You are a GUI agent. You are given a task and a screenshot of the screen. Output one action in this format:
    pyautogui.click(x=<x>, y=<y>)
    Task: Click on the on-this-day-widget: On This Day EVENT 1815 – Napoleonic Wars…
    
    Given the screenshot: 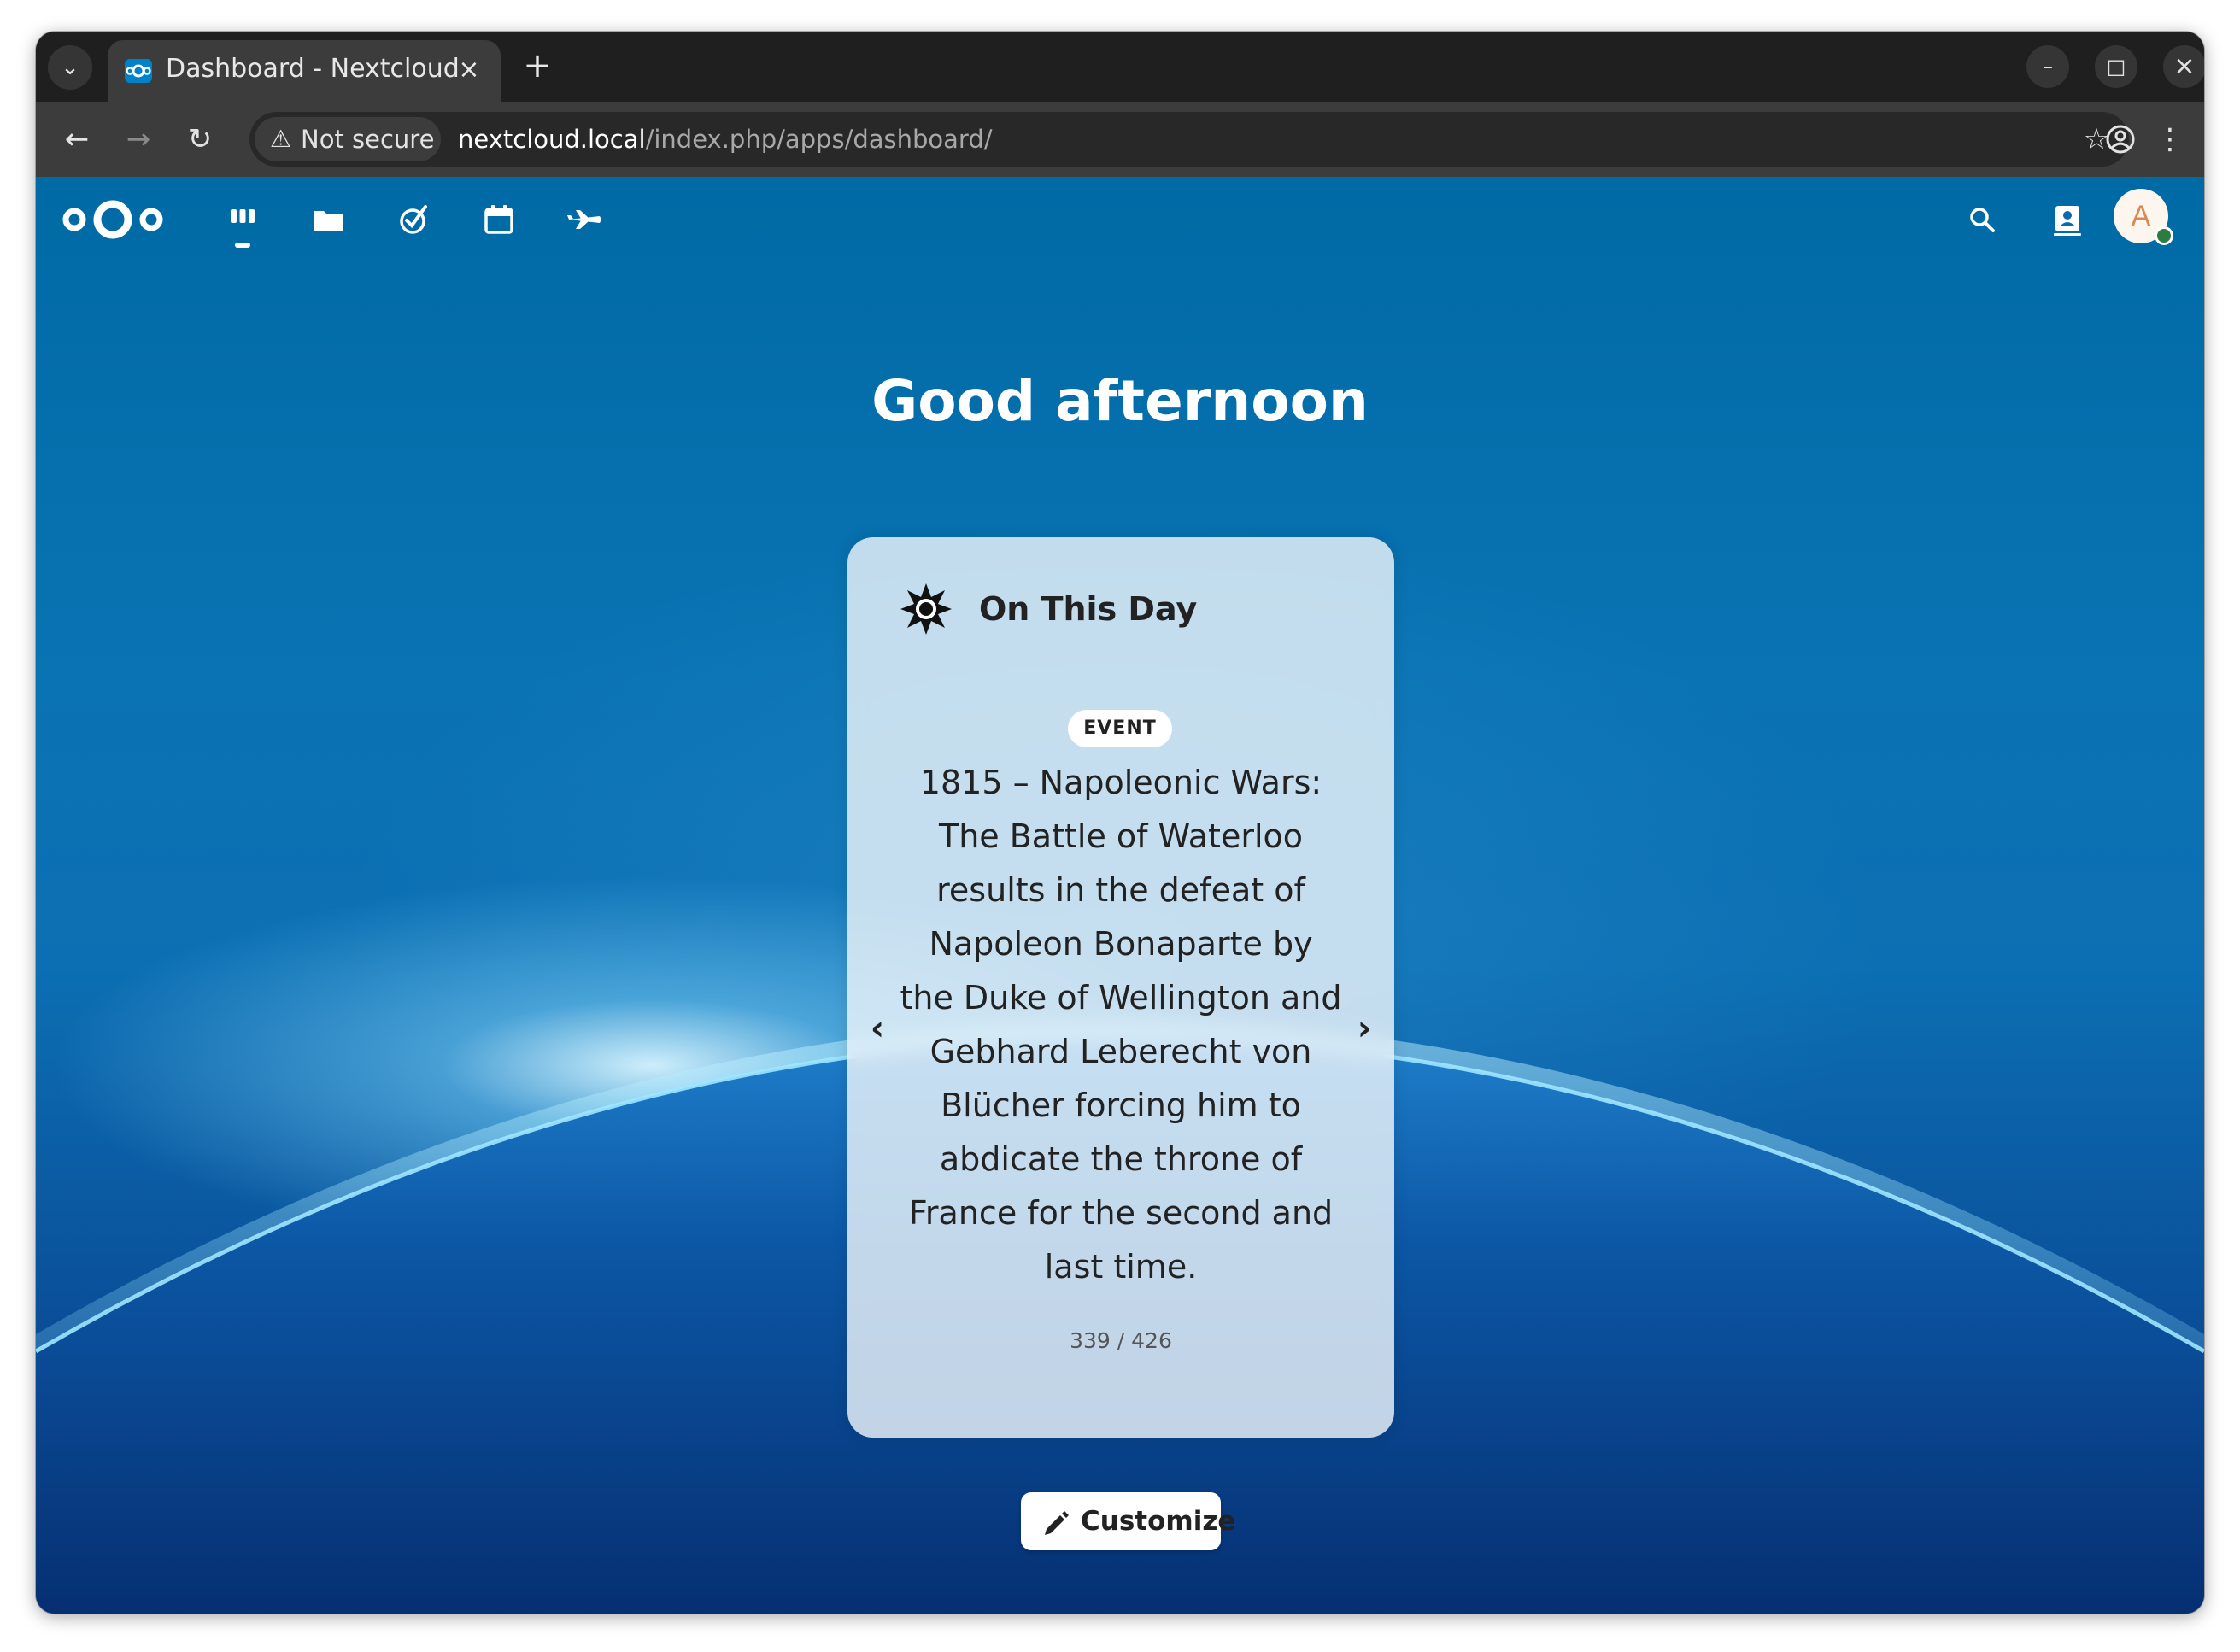 What is the action you would take?
    pyautogui.click(x=1120, y=987)
    